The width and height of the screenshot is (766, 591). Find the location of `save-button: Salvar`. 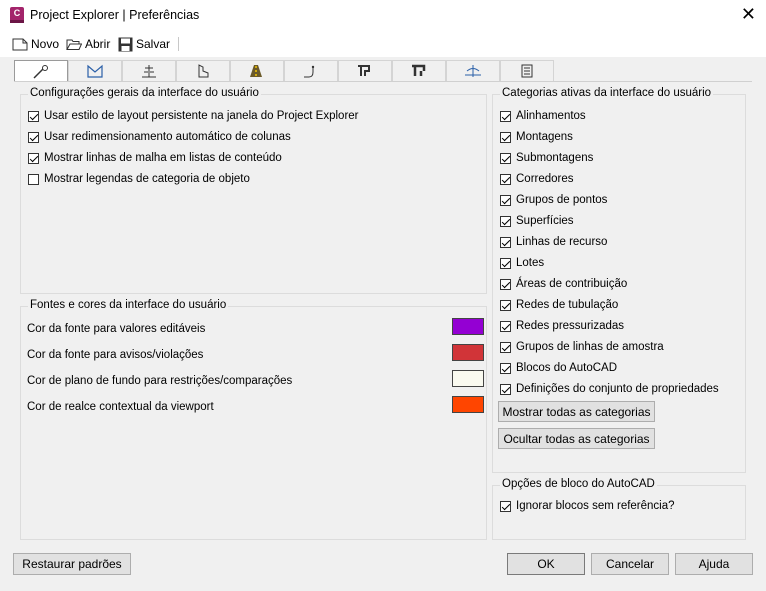

save-button: Salvar is located at coordinates (144, 44).